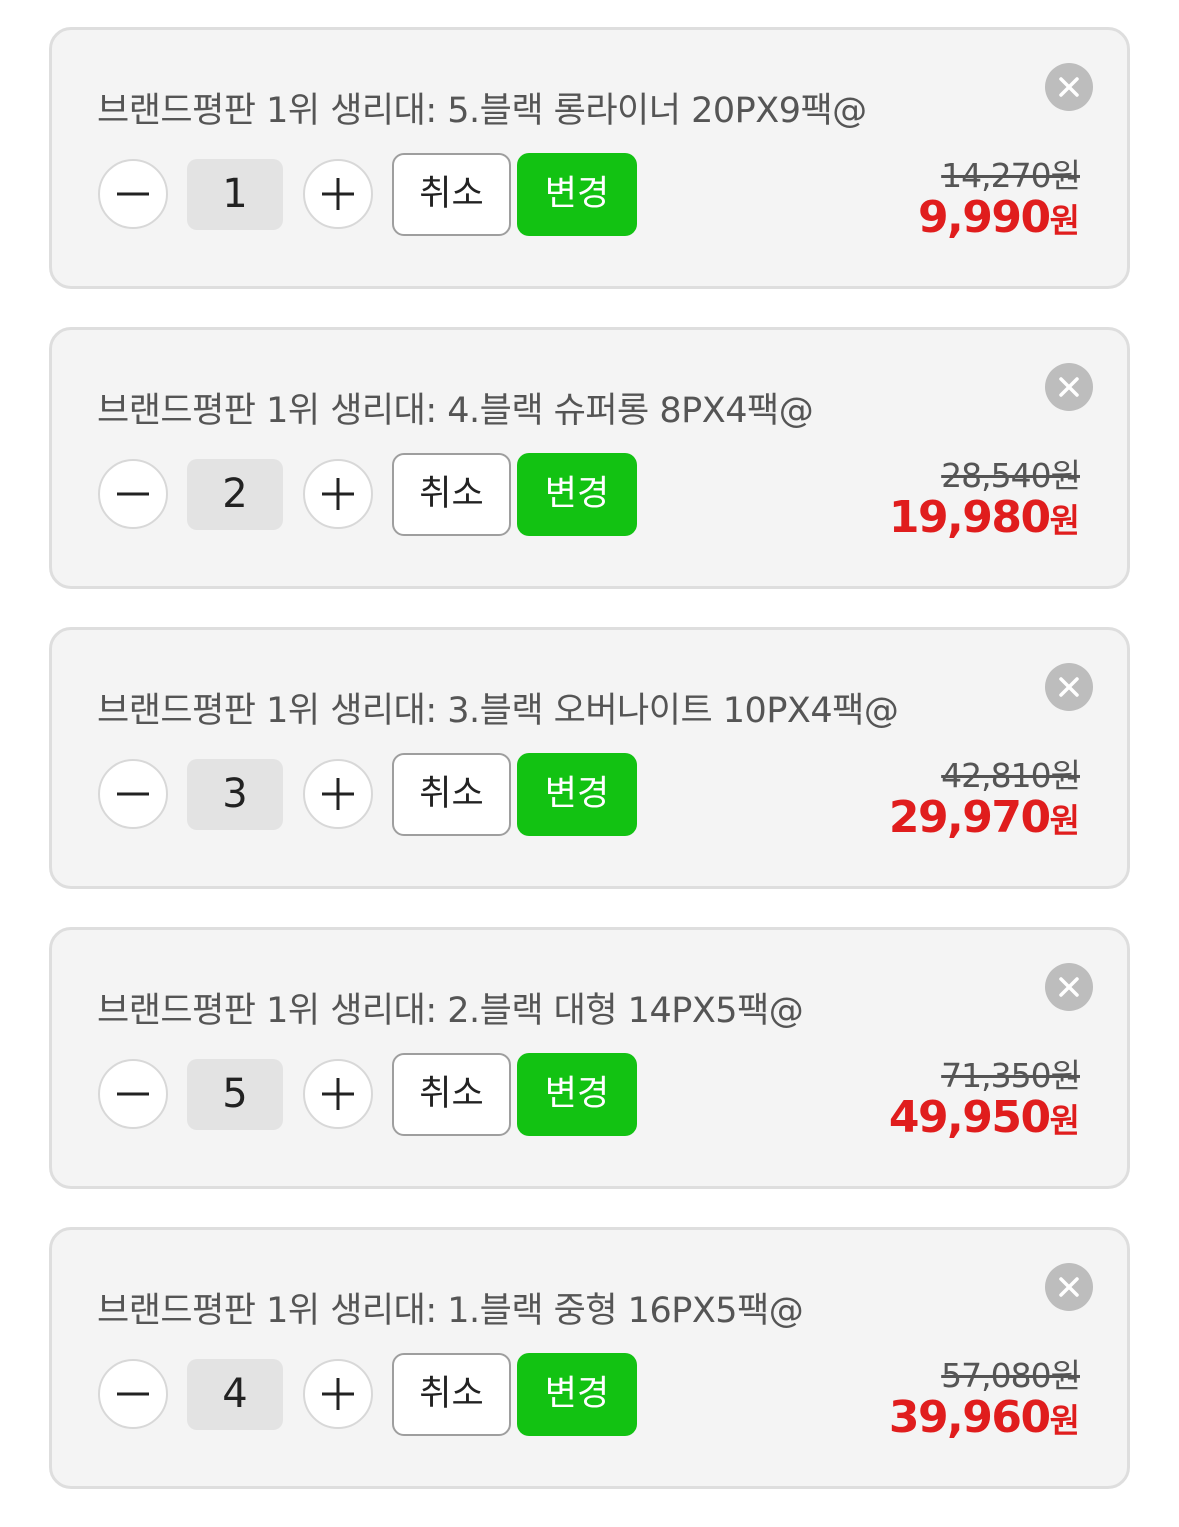 This screenshot has height=1527, width=1179. Describe the element at coordinates (969, 817) in the screenshot. I see `sale-price-amount: 29,970` at that location.